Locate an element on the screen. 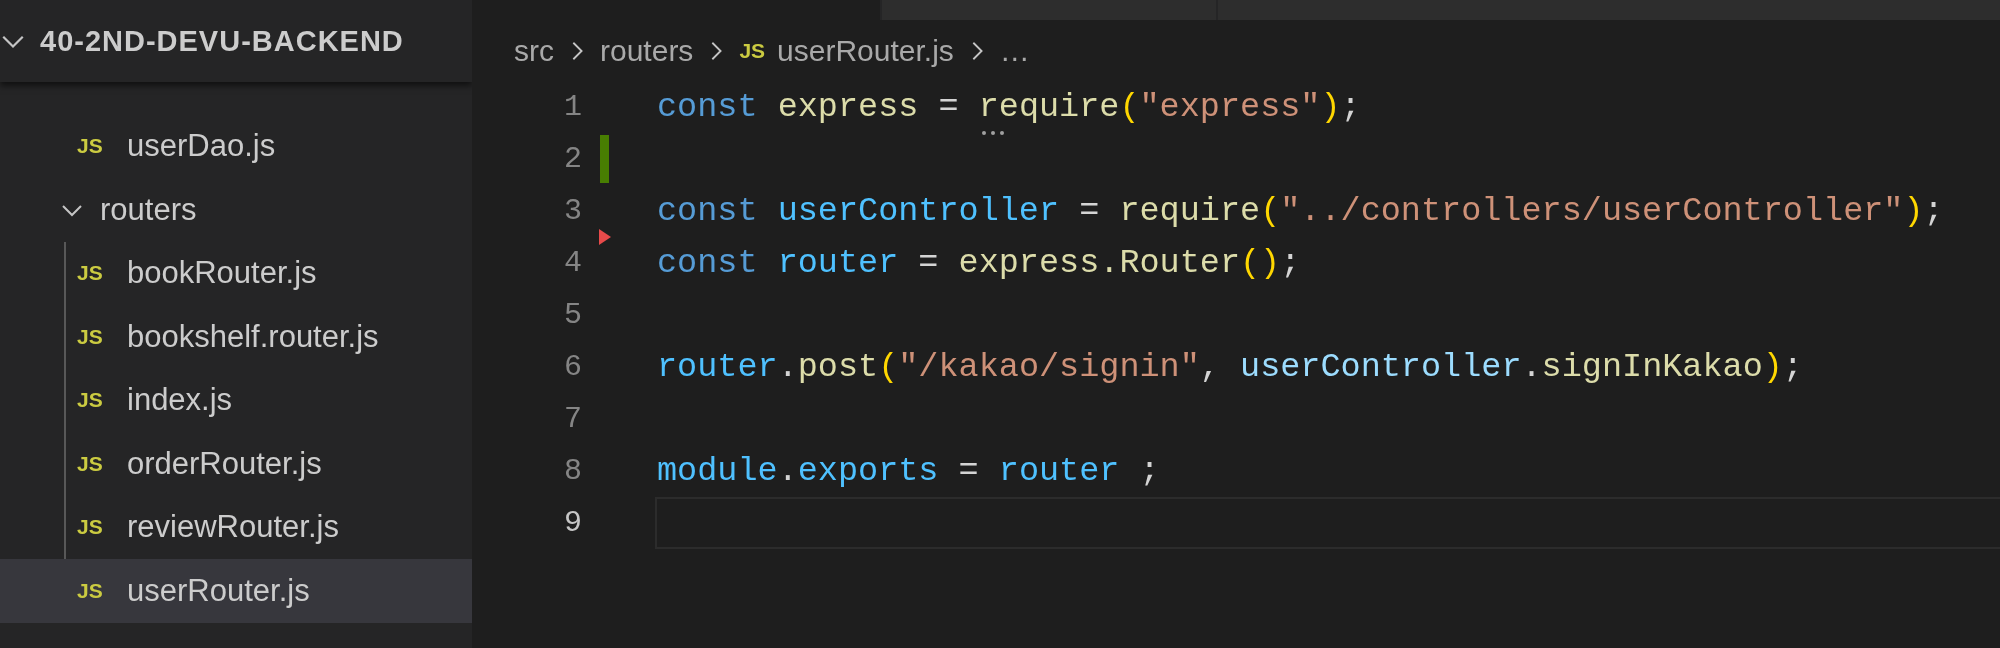 Image resolution: width=2000 pixels, height=648 pixels. file-row: JS bookshelf.router.js is located at coordinates (236, 337).